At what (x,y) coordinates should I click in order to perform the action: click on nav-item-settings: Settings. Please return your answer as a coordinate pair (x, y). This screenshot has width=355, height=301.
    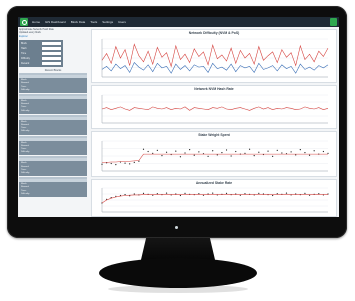
    Looking at the image, I should click on (107, 22).